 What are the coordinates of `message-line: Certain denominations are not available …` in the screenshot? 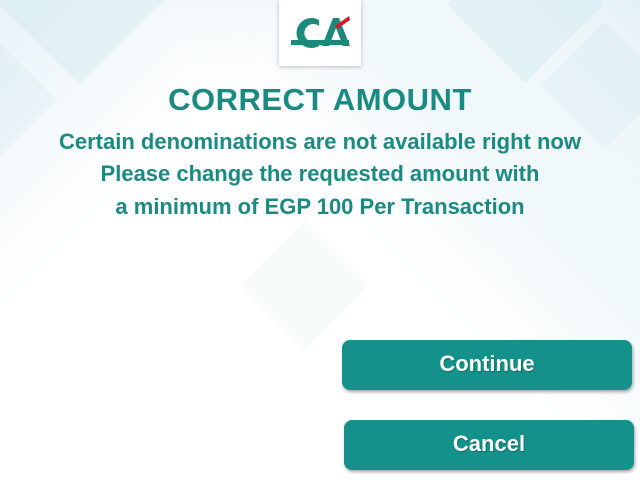 It's located at (320, 141).